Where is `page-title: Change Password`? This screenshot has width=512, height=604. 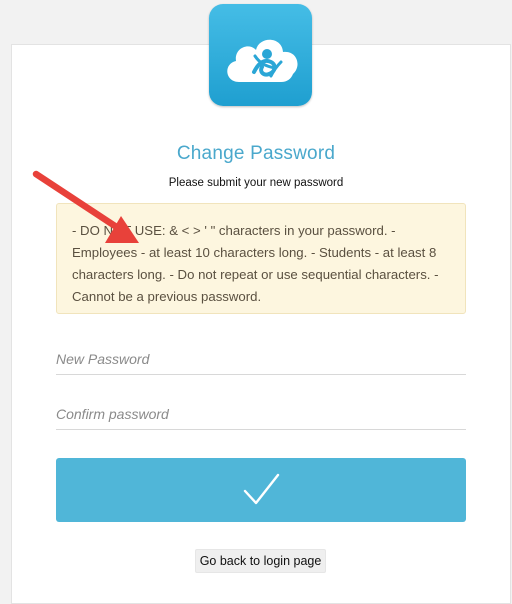 page-title: Change Password is located at coordinates (256, 153).